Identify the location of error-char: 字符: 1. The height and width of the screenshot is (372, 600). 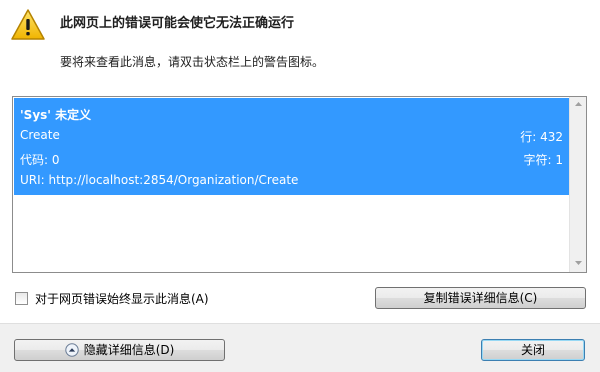
(543, 160).